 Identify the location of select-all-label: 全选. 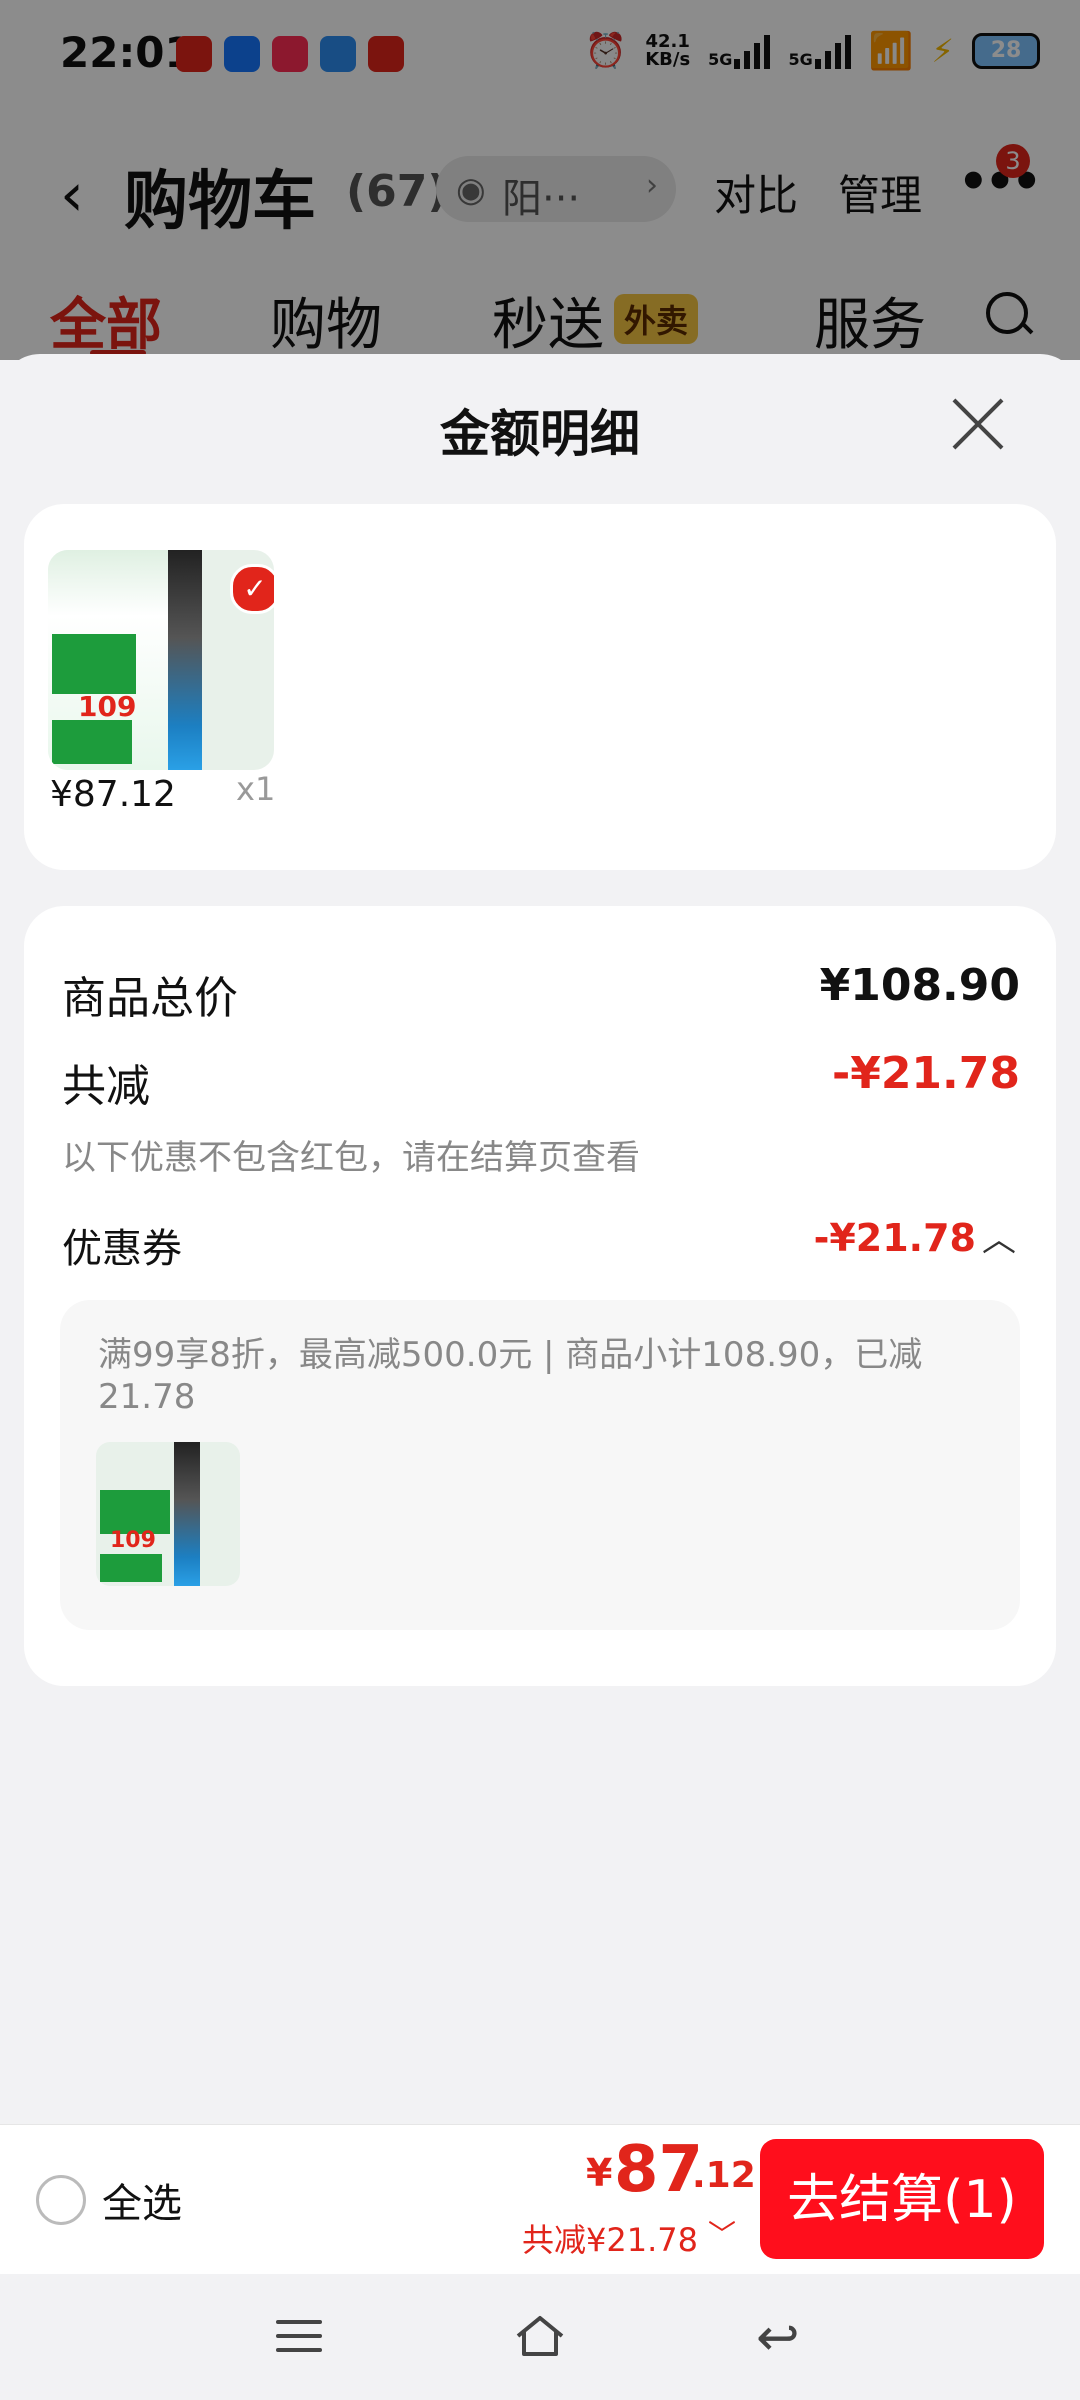
(142, 2200).